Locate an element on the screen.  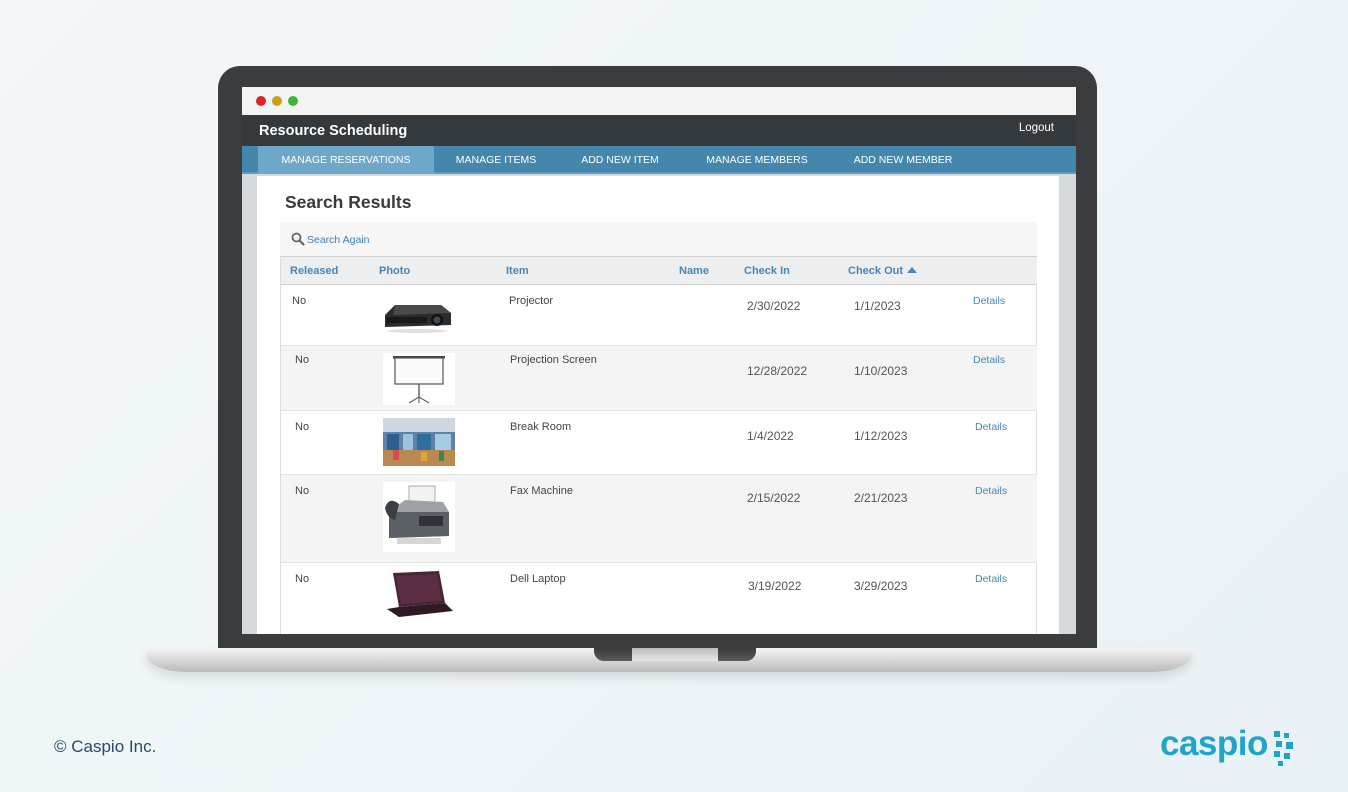
check-out-cell: 1/1/2023 is located at coordinates (877, 306).